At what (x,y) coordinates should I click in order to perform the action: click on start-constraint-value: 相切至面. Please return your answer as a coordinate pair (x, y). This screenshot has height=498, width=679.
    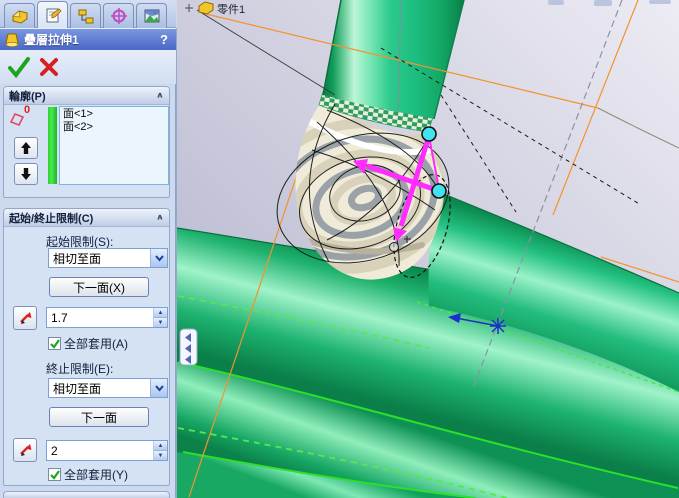
    Looking at the image, I should click on (77, 258).